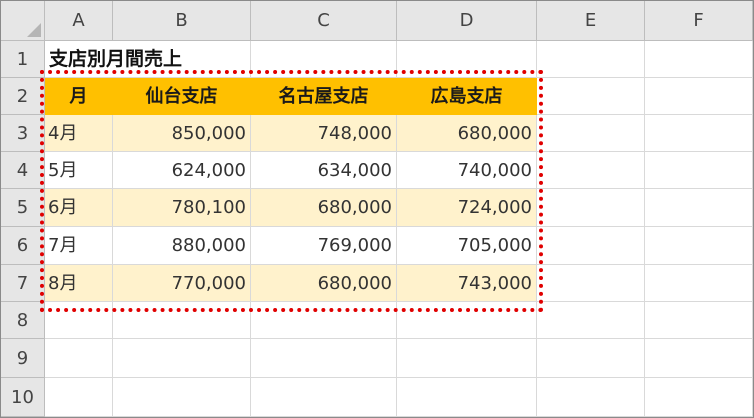  What do you see at coordinates (699, 283) in the screenshot?
I see `cell-F7` at bounding box center [699, 283].